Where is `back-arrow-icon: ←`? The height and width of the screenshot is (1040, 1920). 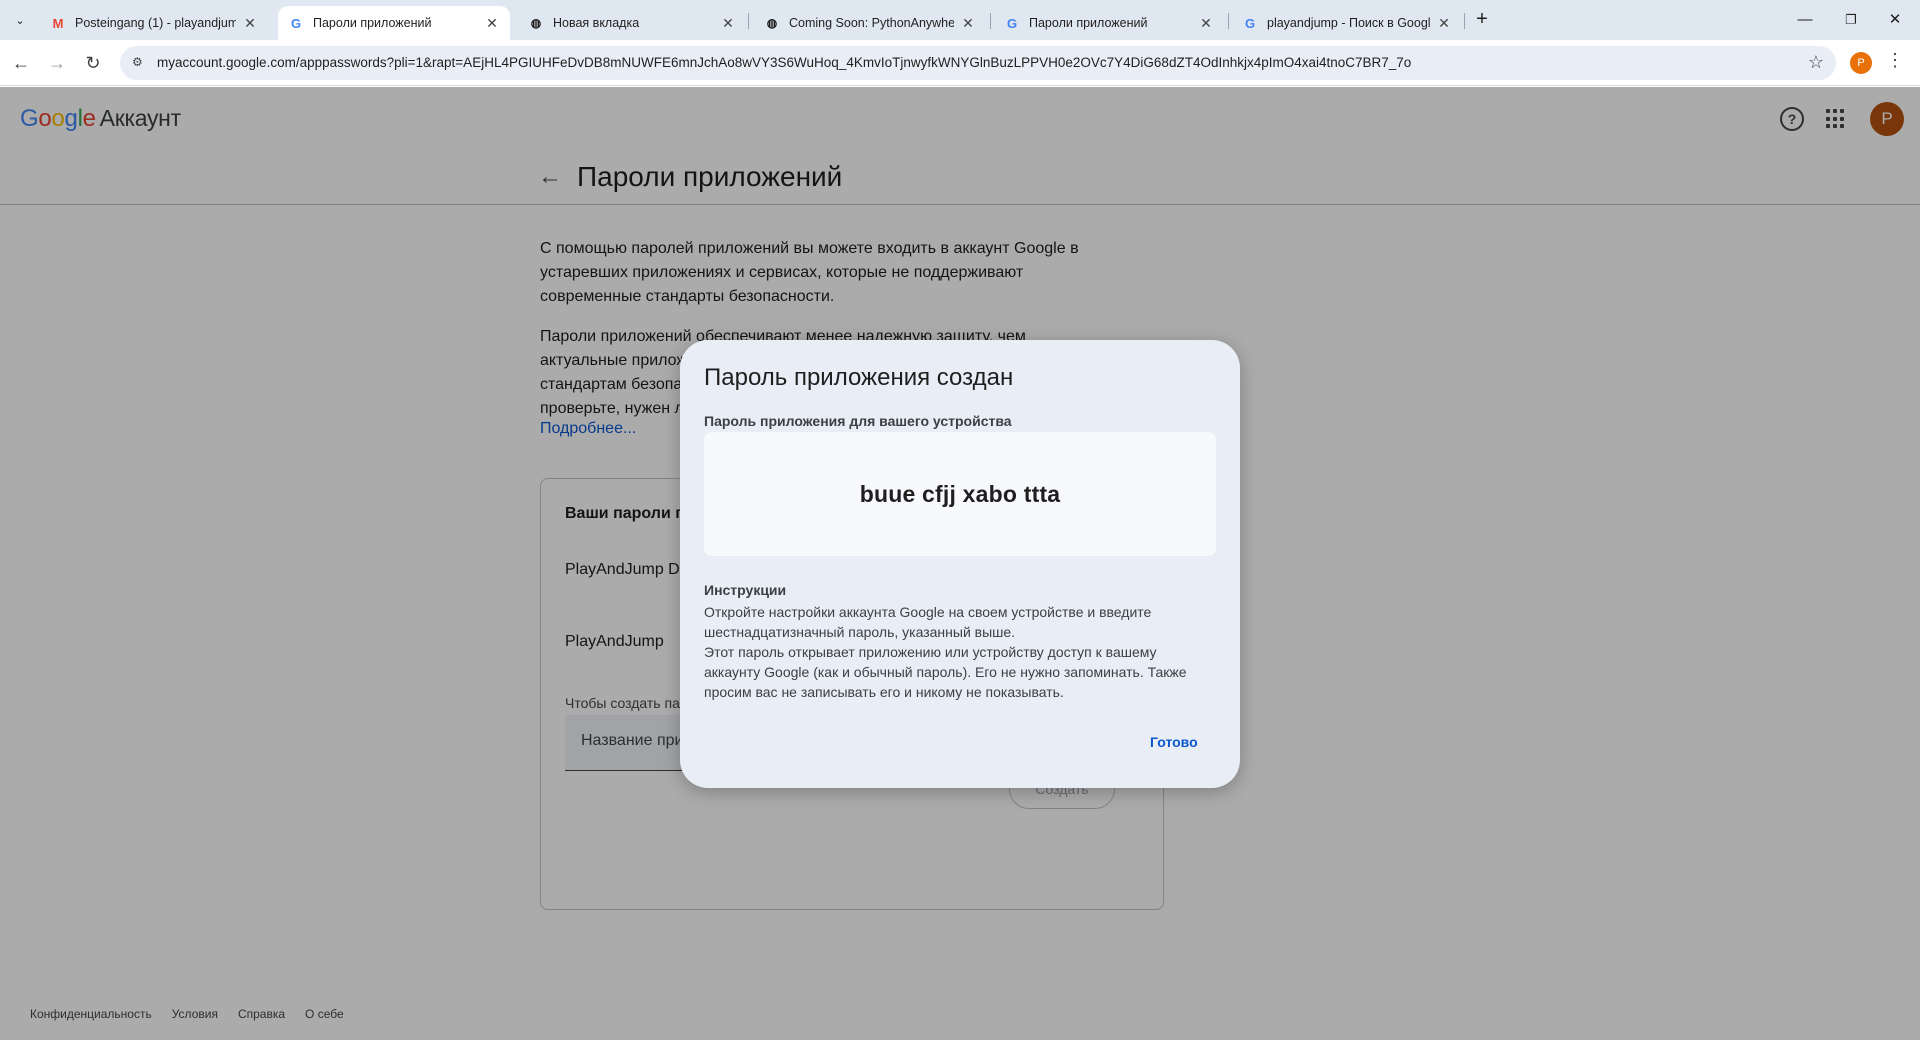 back-arrow-icon: ← is located at coordinates (21, 63).